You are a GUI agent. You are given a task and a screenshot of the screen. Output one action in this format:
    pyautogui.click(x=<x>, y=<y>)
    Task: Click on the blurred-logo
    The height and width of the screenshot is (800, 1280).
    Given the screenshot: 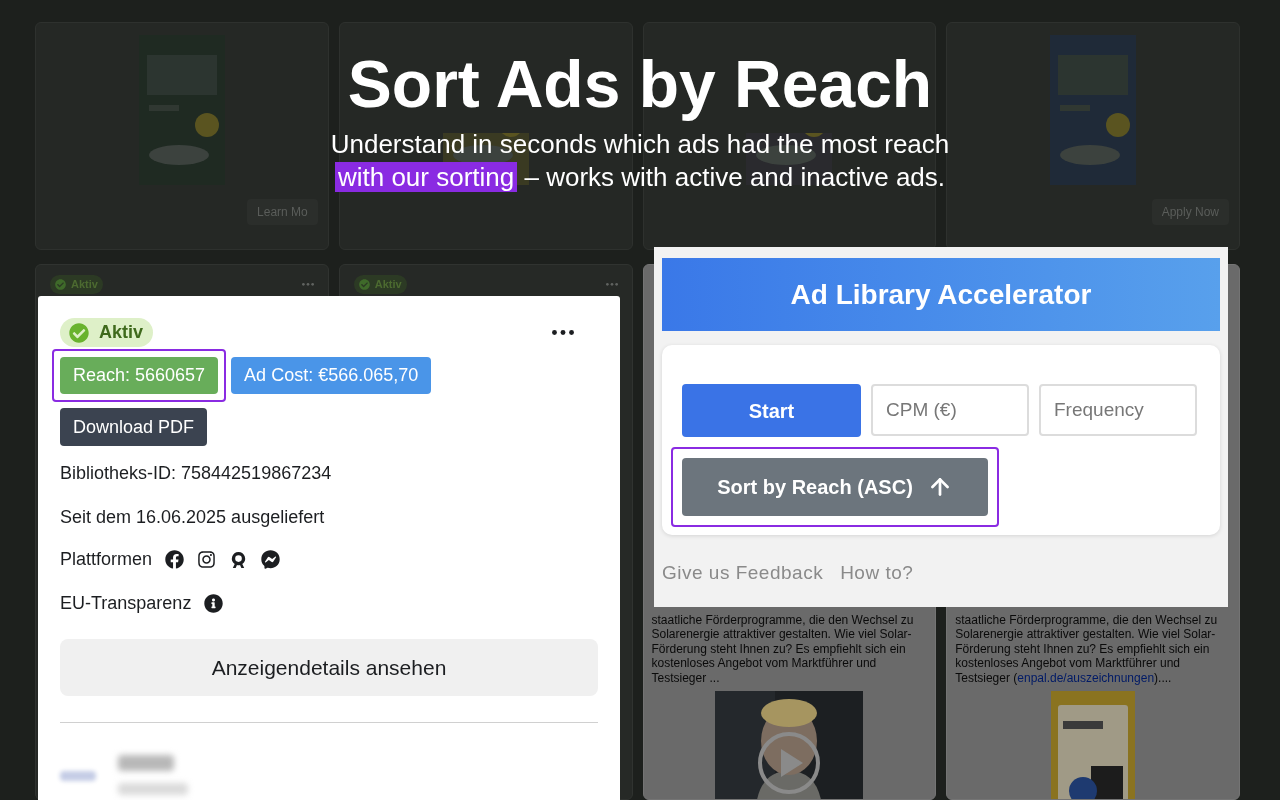 What is the action you would take?
    pyautogui.click(x=78, y=776)
    